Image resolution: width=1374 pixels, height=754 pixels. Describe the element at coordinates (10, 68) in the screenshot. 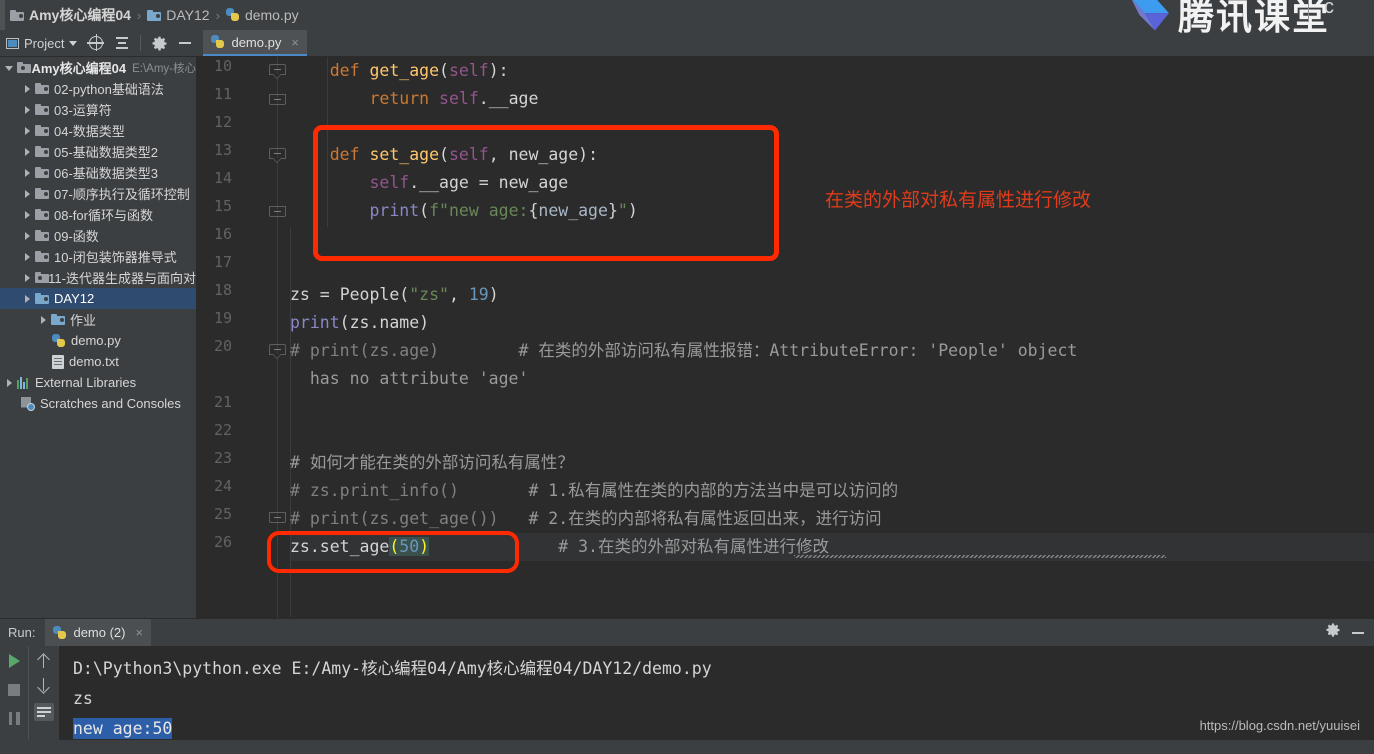

I see `chevron-down-icon` at that location.